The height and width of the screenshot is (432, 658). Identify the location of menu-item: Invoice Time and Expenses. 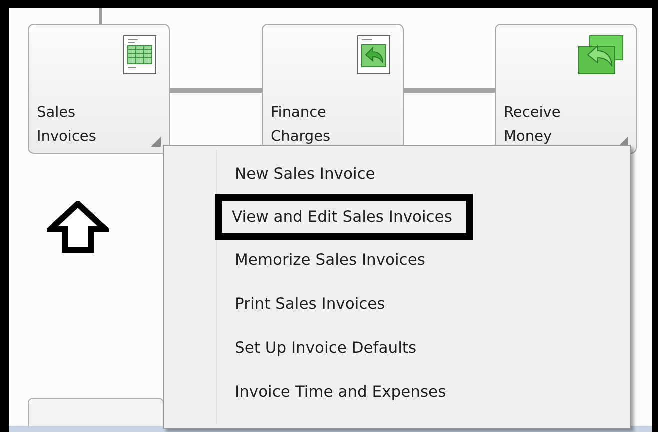
(333, 392).